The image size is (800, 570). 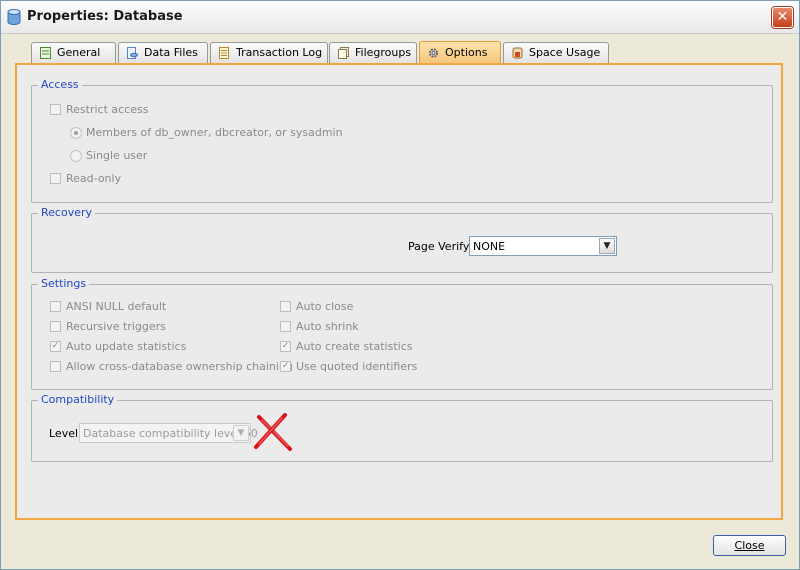 I want to click on close-button: Close, so click(x=749, y=545).